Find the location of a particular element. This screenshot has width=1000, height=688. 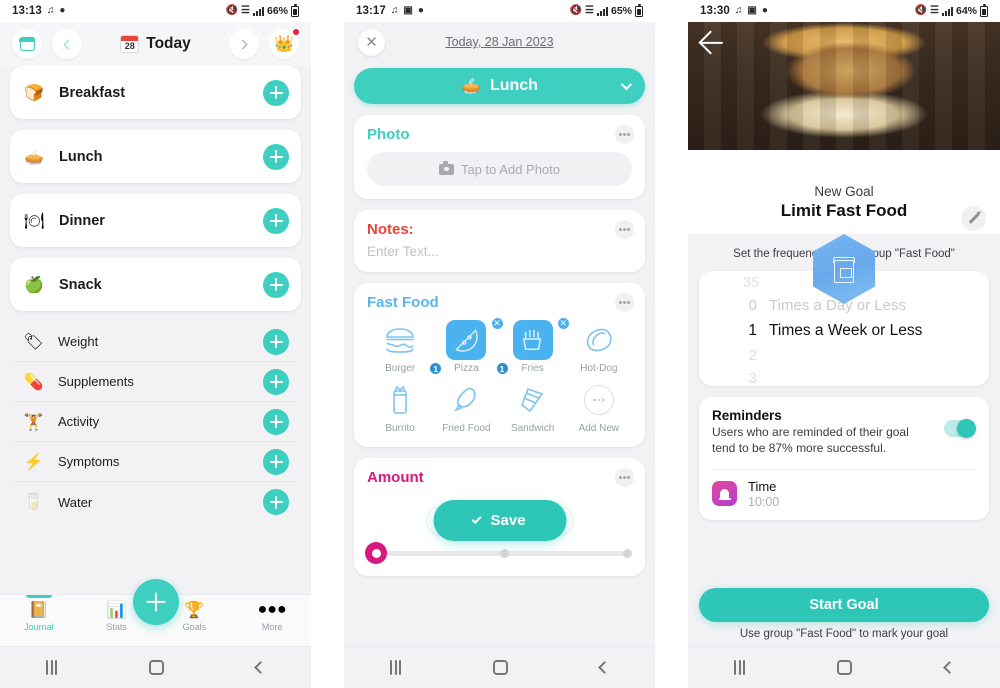

meal-row-breakfast: 🍞 Breakfast is located at coordinates (155, 92).